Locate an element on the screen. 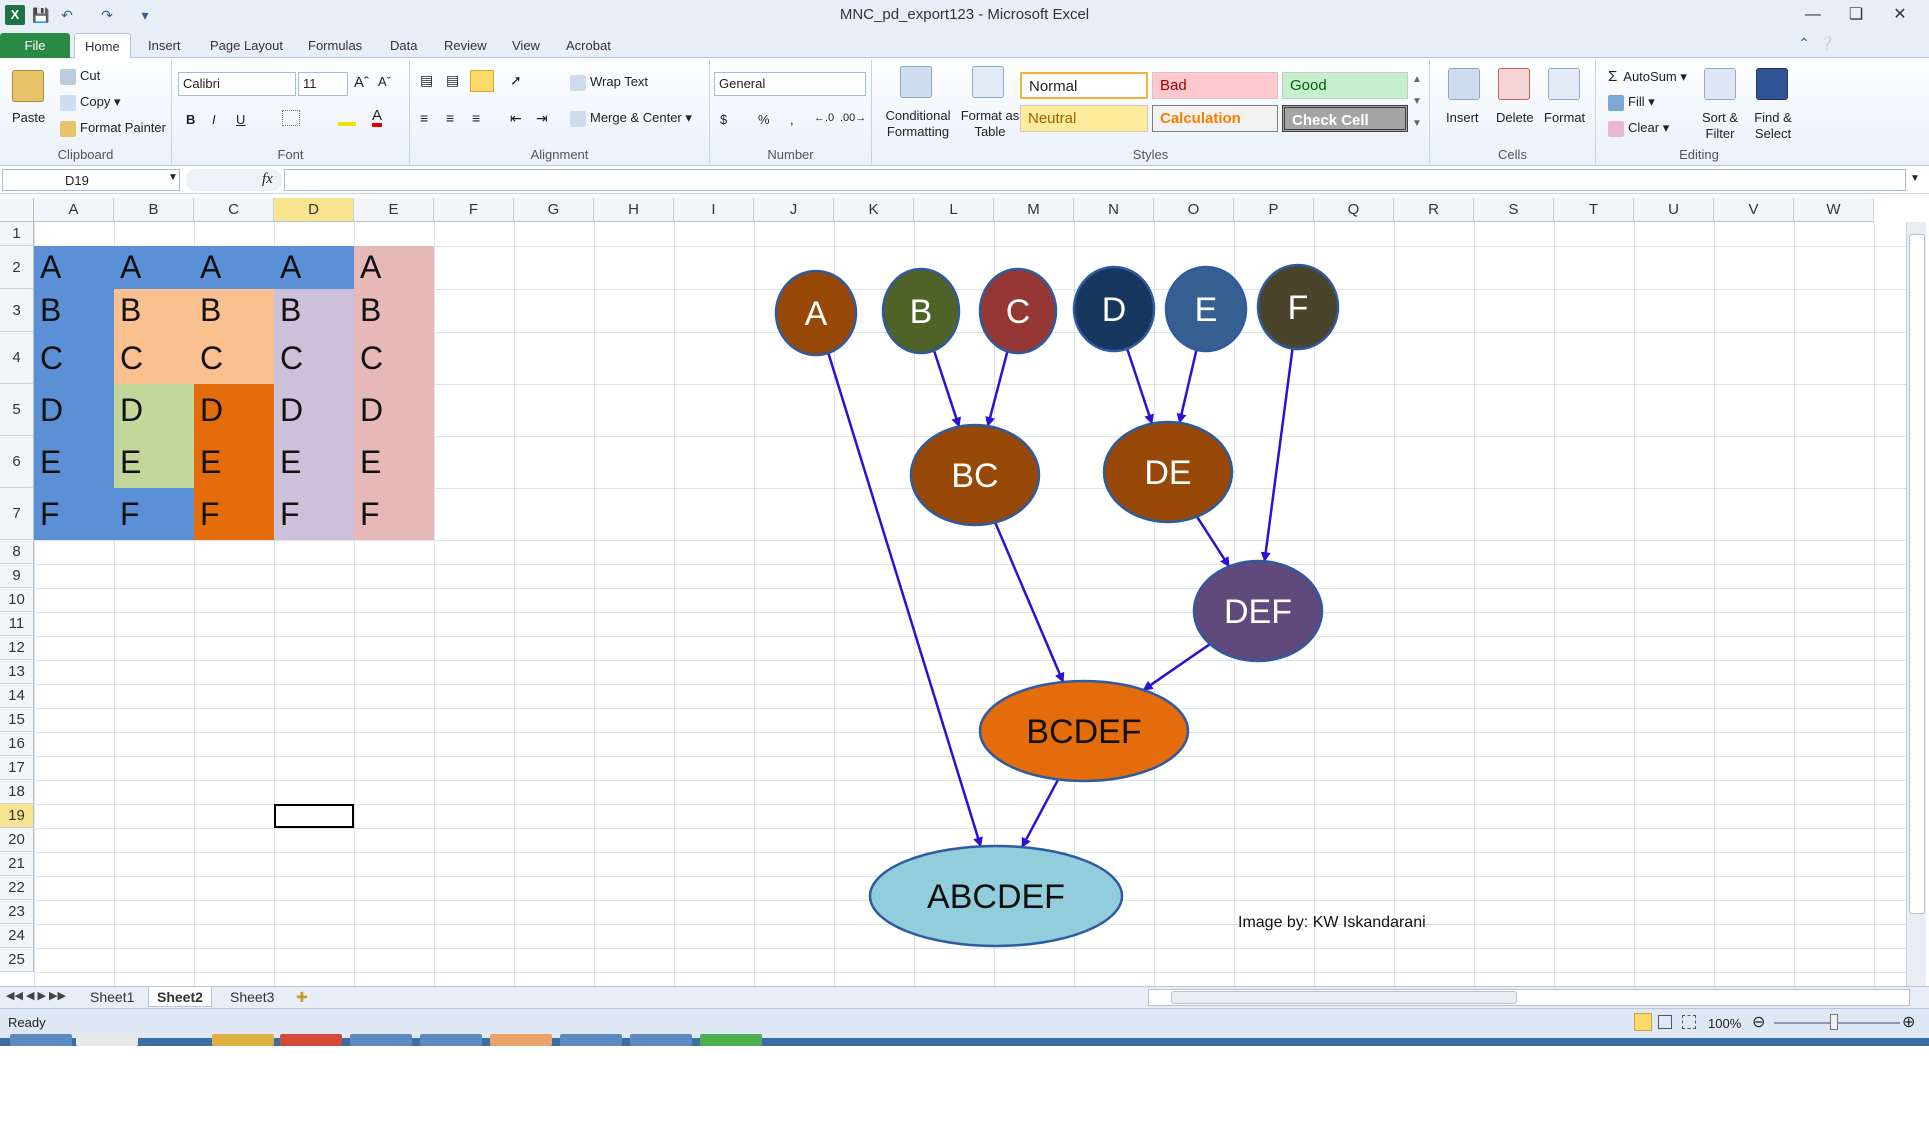  insert-sheet-icon: ✚ is located at coordinates (302, 997).